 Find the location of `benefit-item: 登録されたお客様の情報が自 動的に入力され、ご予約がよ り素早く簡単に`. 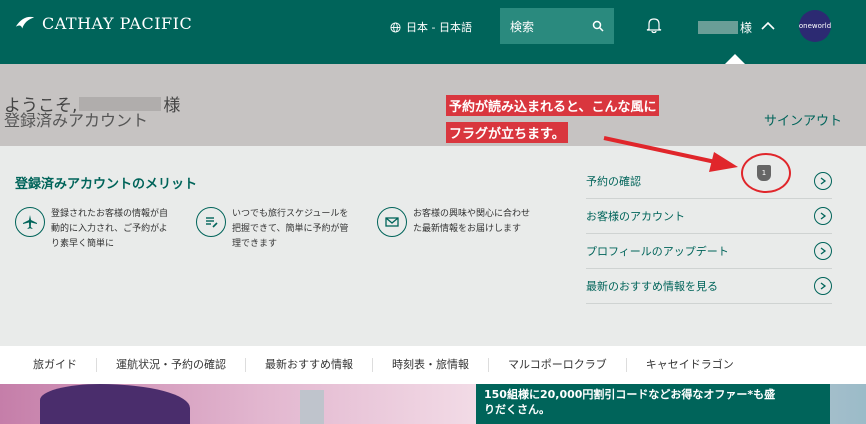

benefit-item: 登録されたお客様の情報が自 動的に入力され、ご予約がよ り素早く簡単に is located at coordinates (91, 229).